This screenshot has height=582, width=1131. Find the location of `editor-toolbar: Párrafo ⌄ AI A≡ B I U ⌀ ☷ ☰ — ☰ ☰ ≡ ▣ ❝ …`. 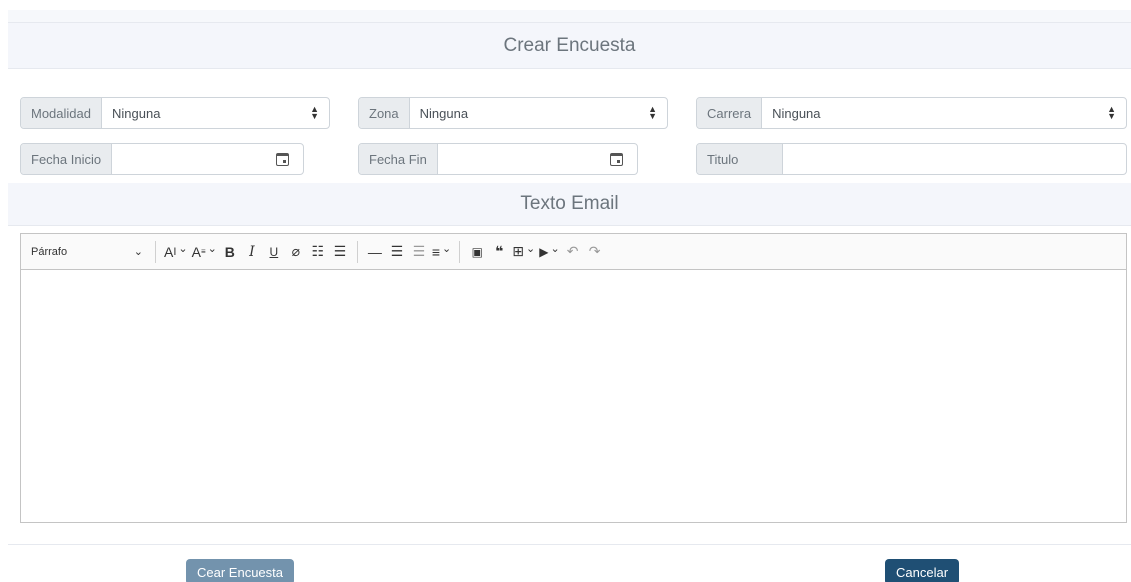

editor-toolbar: Párrafo ⌄ AI A≡ B I U ⌀ ☷ ☰ — ☰ ☰ ≡ ▣ ❝ … is located at coordinates (573, 252).